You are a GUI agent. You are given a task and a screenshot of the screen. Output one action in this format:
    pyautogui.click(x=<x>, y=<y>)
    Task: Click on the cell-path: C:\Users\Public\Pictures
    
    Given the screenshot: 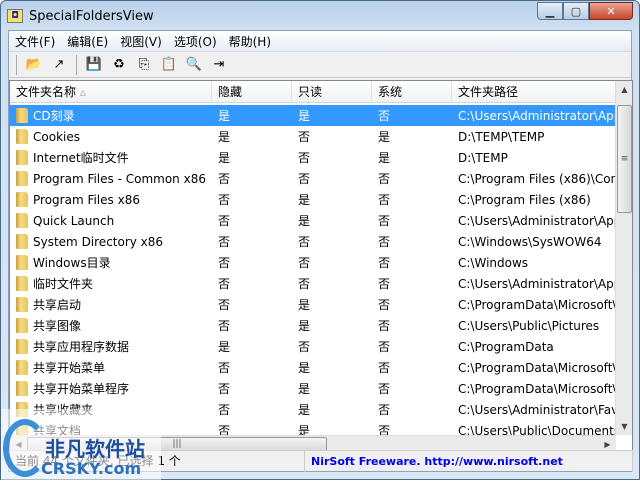 What is the action you would take?
    pyautogui.click(x=529, y=325)
    